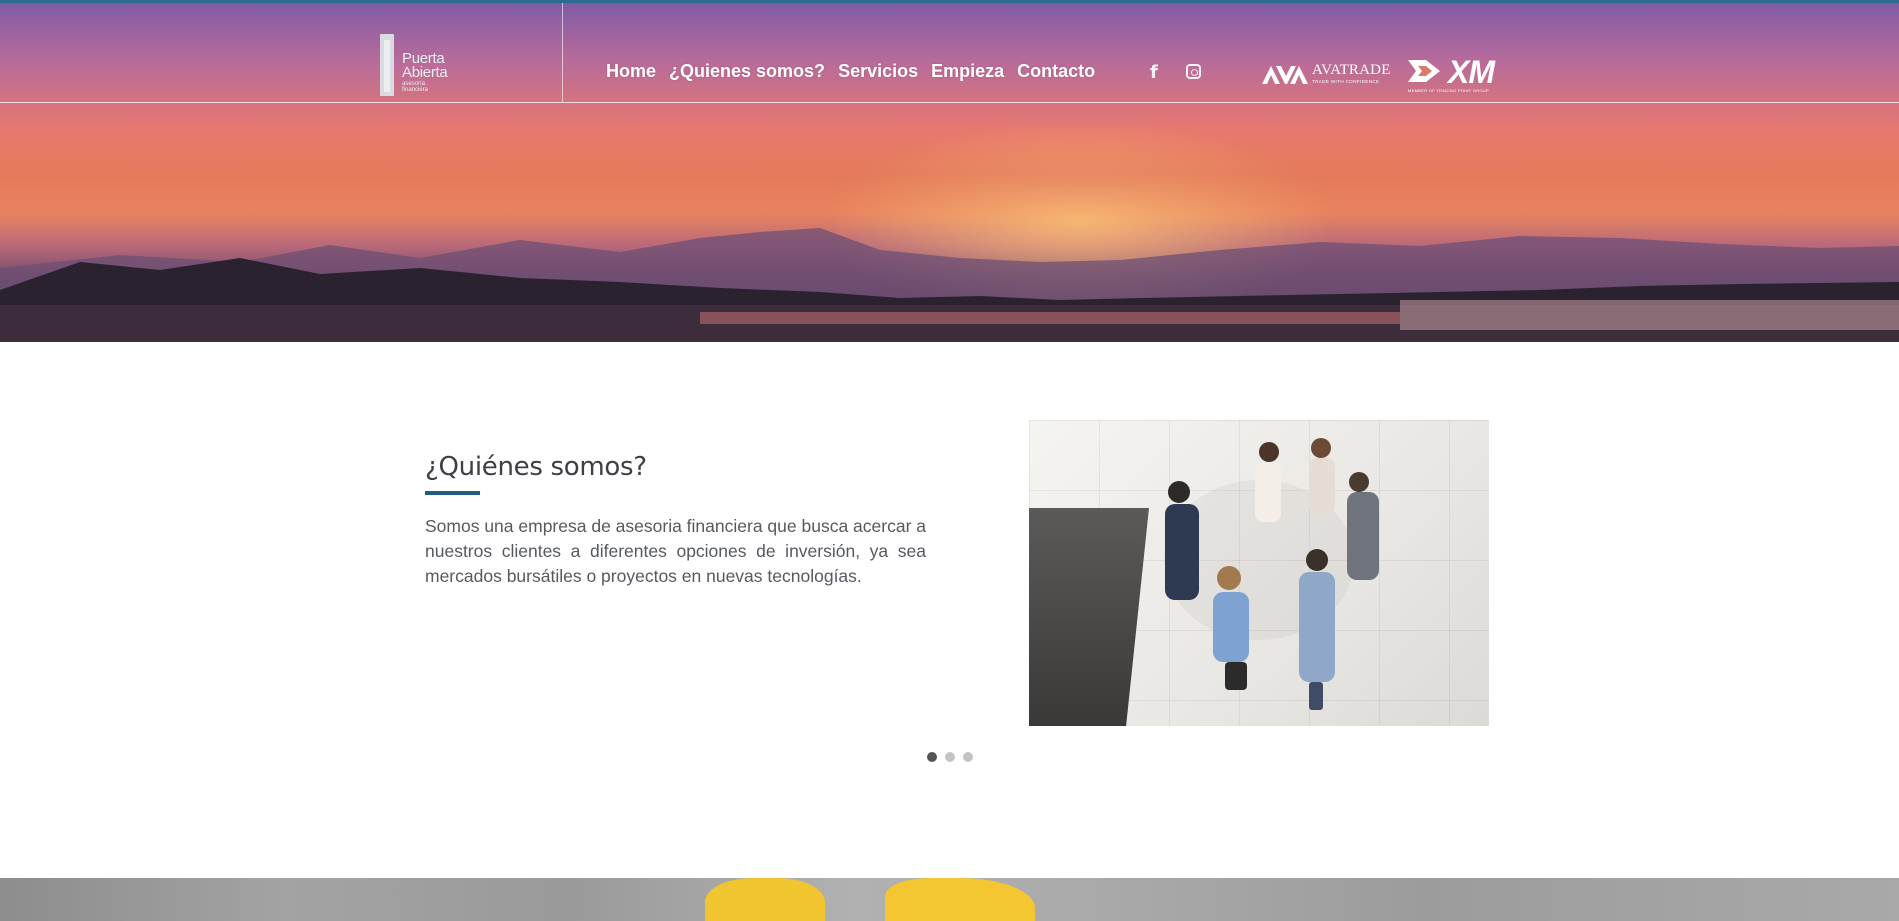 The height and width of the screenshot is (921, 1899). Describe the element at coordinates (1351, 70) in the screenshot. I see `avatrade-name: AVATRADE` at that location.